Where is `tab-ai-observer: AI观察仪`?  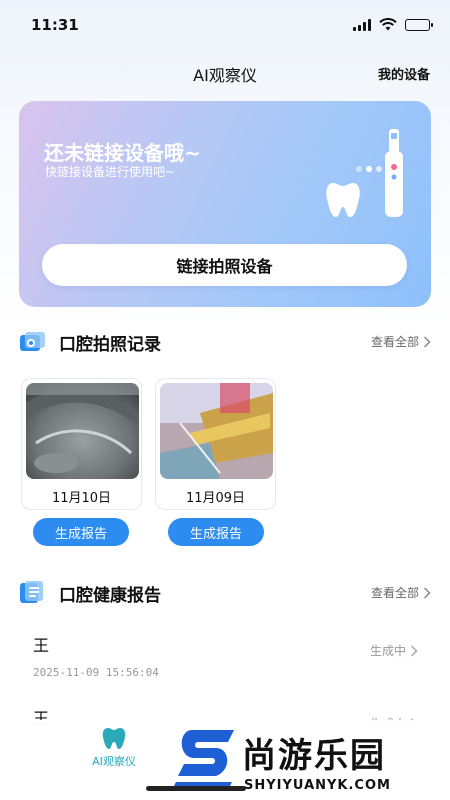 tab-ai-observer: AI观察仪 is located at coordinates (114, 747).